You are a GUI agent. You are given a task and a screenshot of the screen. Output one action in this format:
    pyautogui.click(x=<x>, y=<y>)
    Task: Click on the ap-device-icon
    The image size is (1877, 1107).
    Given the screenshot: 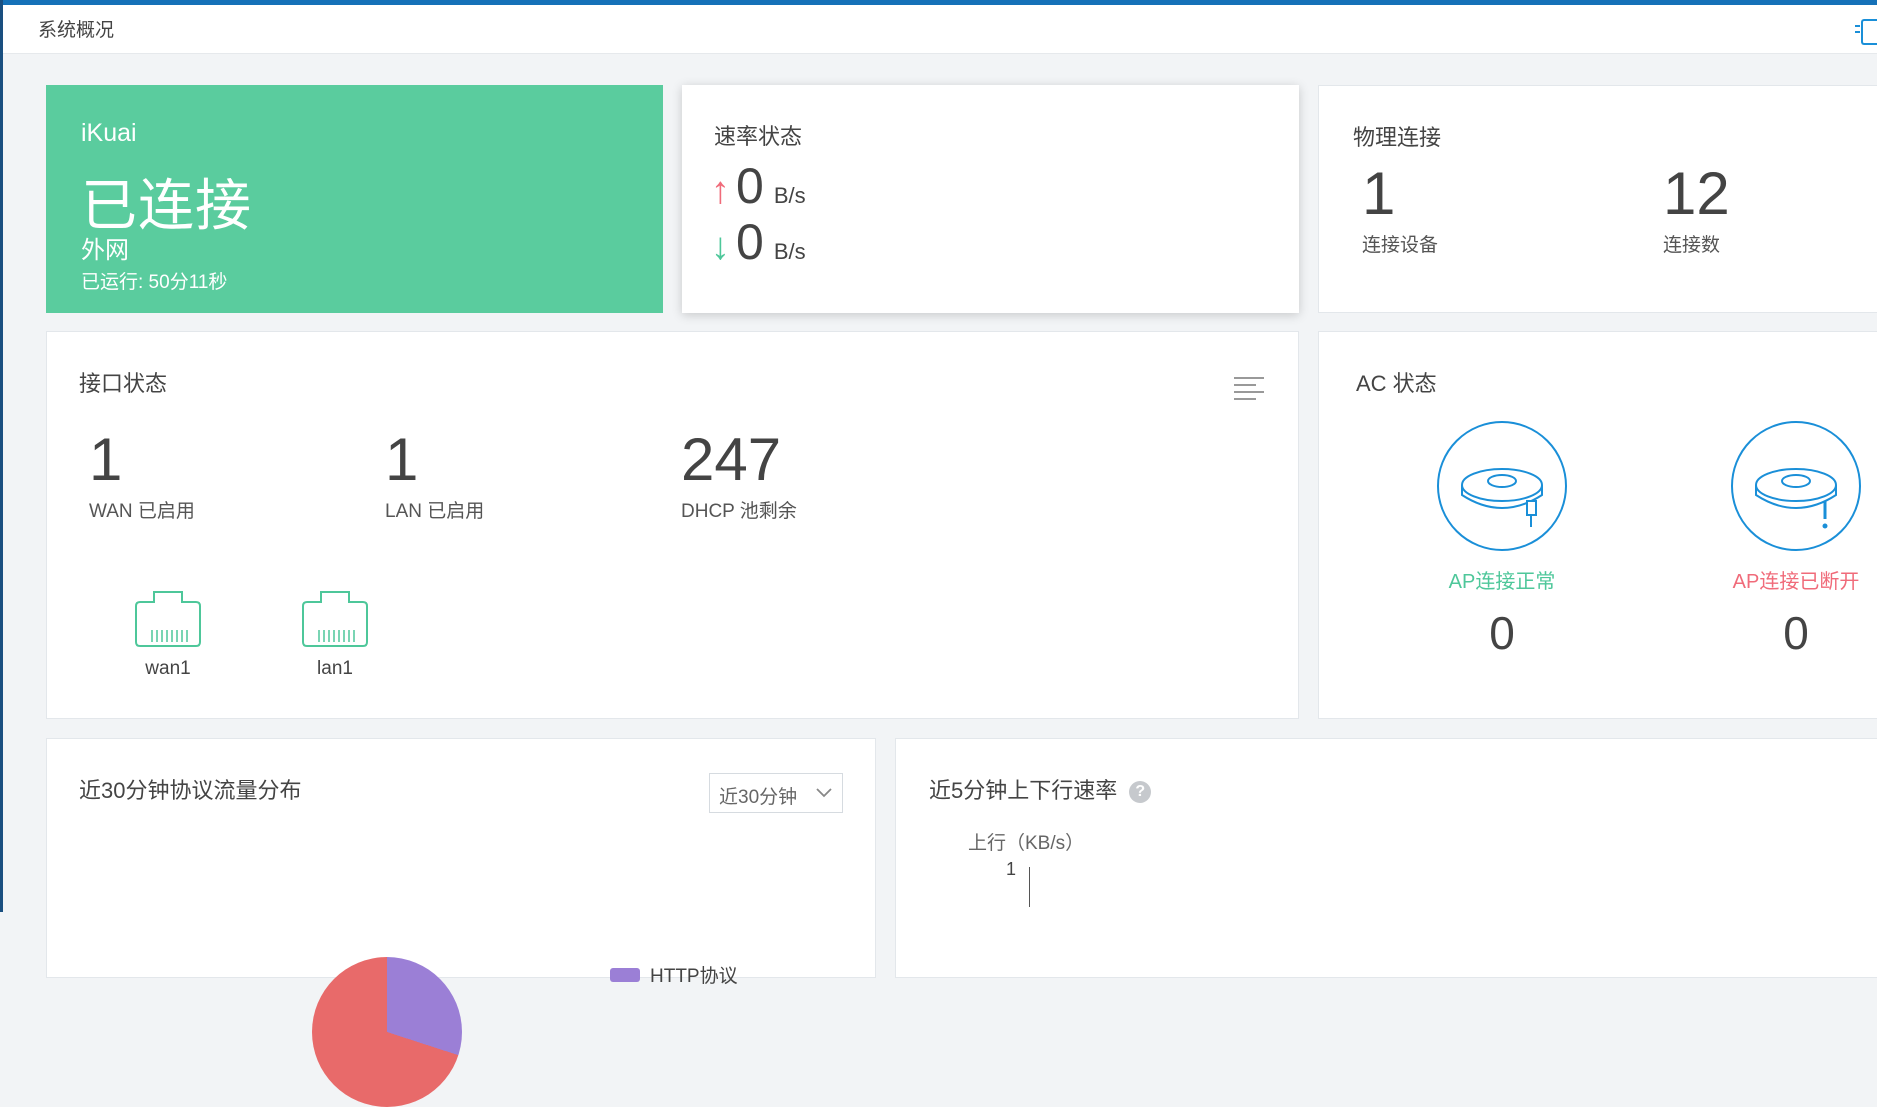 What is the action you would take?
    pyautogui.click(x=1502, y=486)
    